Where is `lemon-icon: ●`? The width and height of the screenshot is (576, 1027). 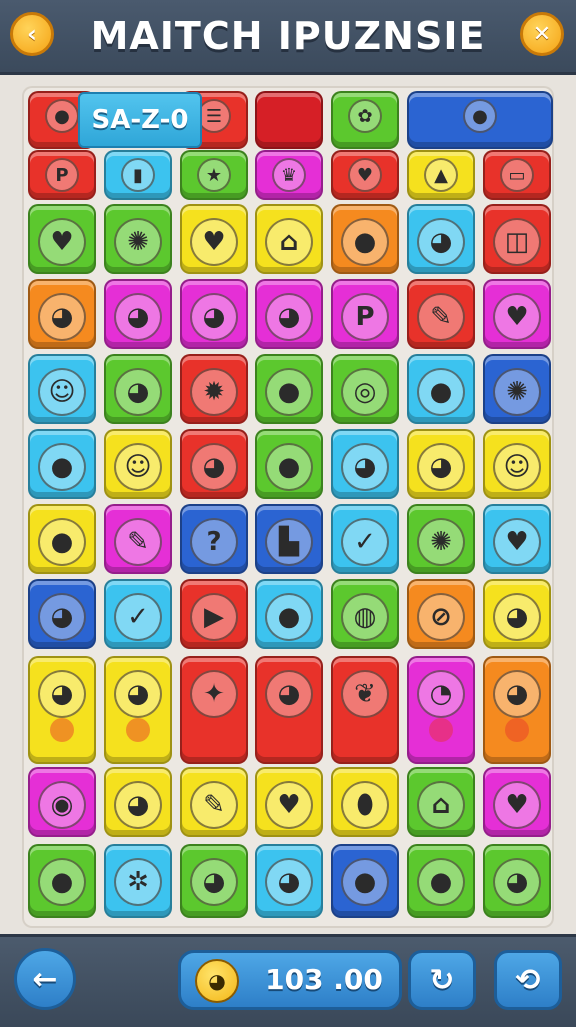
lemon-icon: ● is located at coordinates (62, 116).